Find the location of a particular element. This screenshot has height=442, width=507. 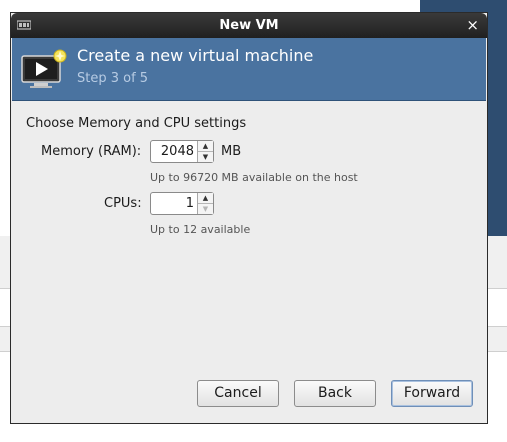

wizard-step: Step 3 of 5 is located at coordinates (113, 78).